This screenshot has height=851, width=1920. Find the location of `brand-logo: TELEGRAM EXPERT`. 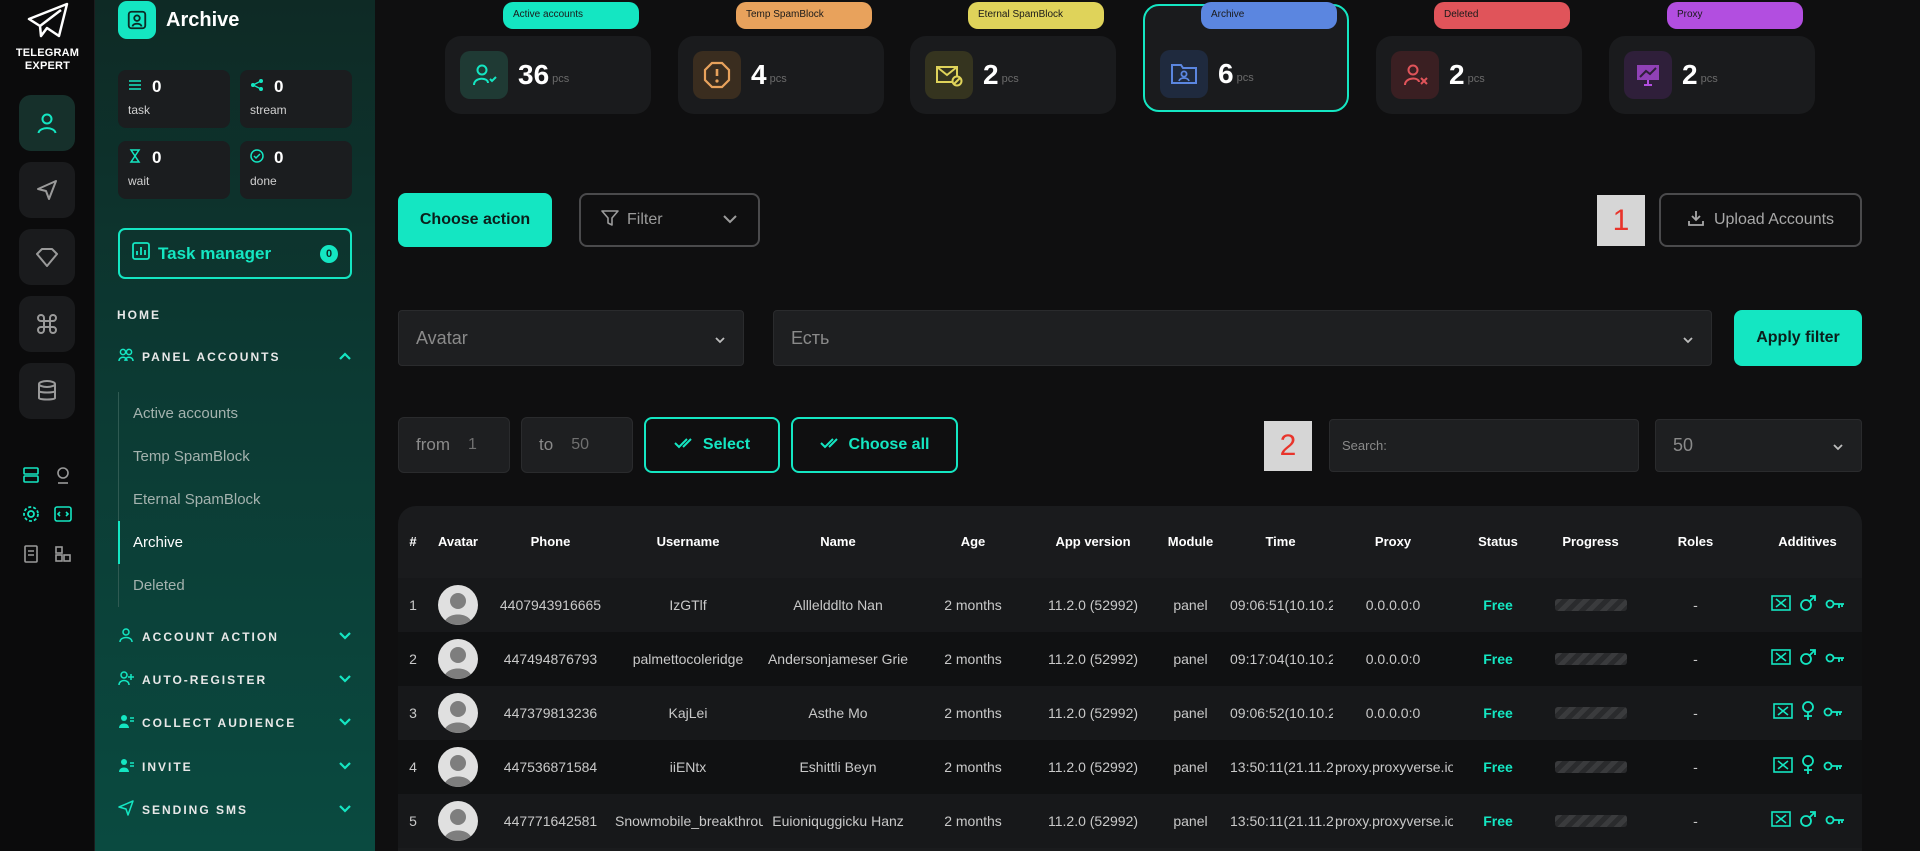

brand-logo: TELEGRAM EXPERT is located at coordinates (47, 36).